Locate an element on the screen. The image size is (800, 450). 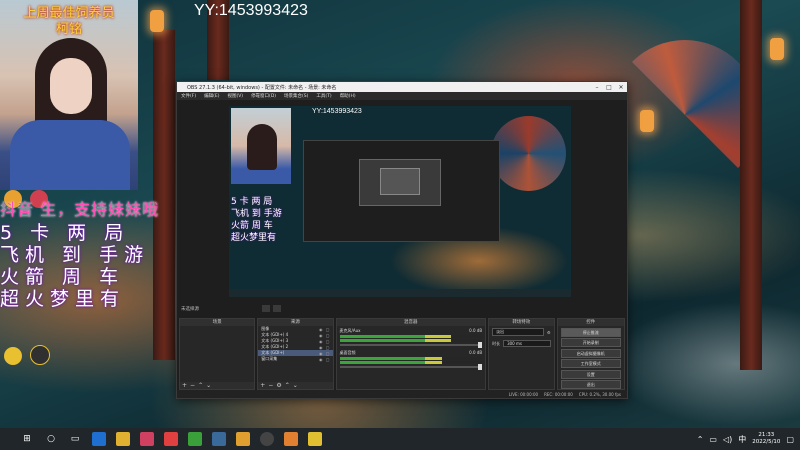
lantern-icon is located at coordinates (647, 121).